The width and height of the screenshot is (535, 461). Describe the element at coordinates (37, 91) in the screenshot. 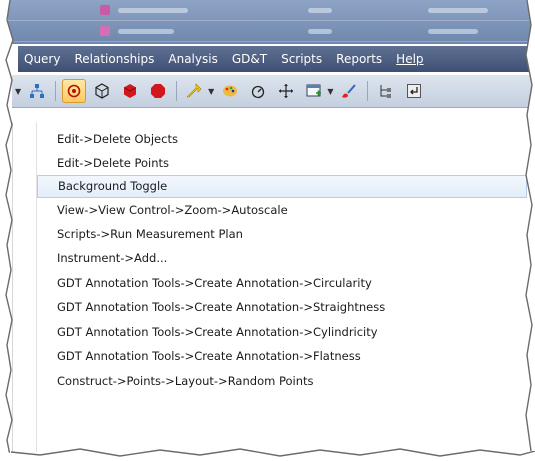

I see `hierarchy-icon` at that location.